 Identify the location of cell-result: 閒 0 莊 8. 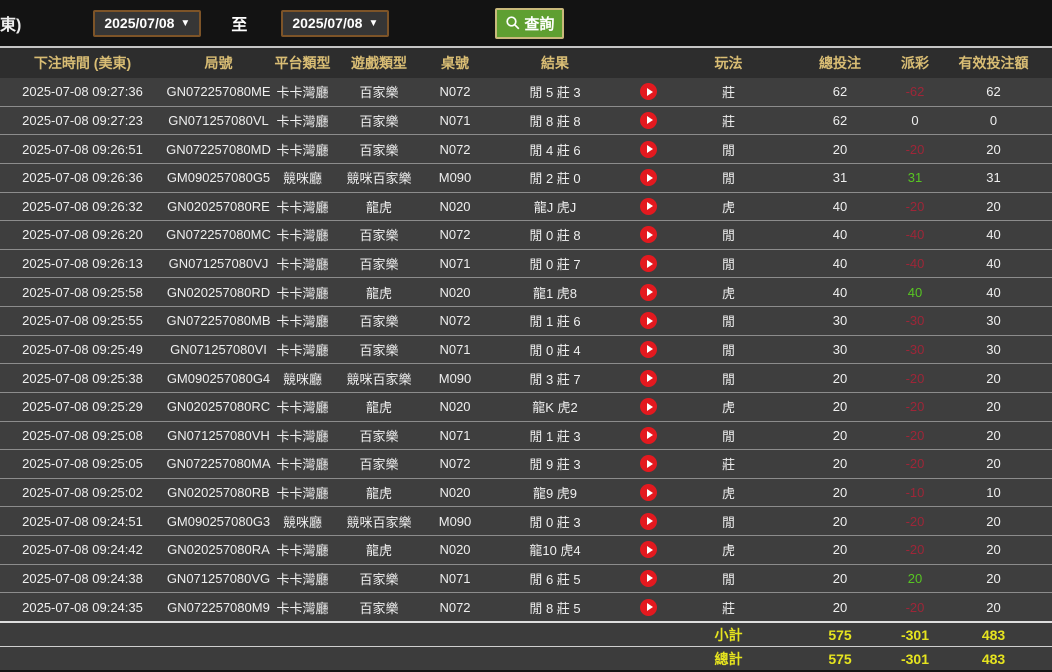
(555, 236).